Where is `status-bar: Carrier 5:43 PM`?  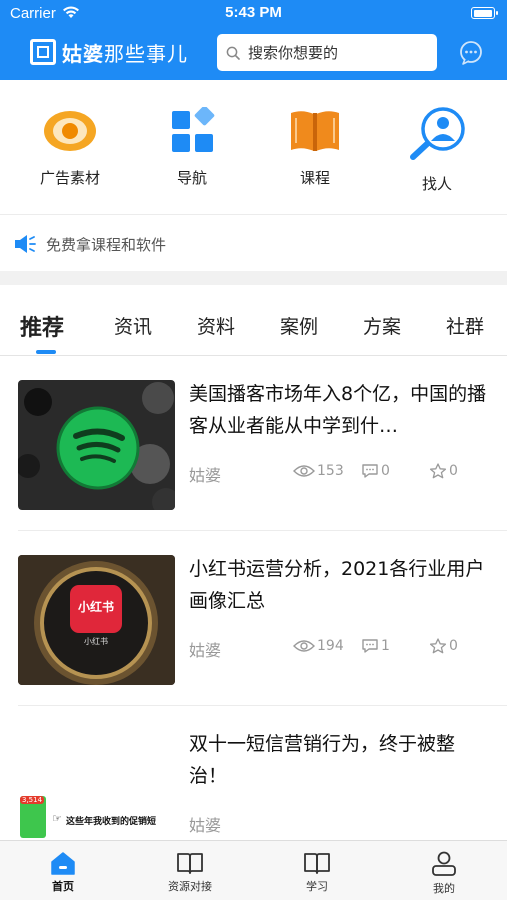 status-bar: Carrier 5:43 PM is located at coordinates (253, 14).